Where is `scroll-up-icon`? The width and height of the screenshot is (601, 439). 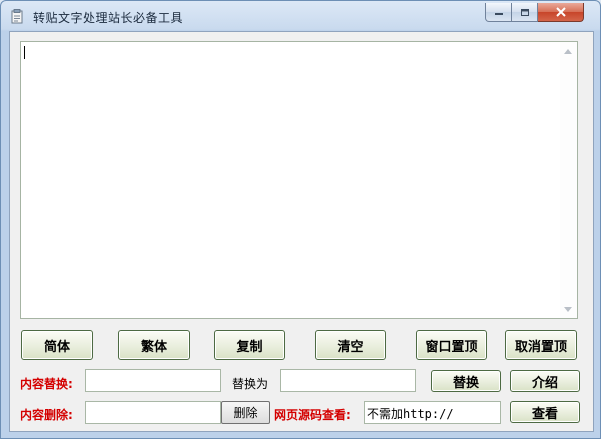 scroll-up-icon is located at coordinates (568, 51).